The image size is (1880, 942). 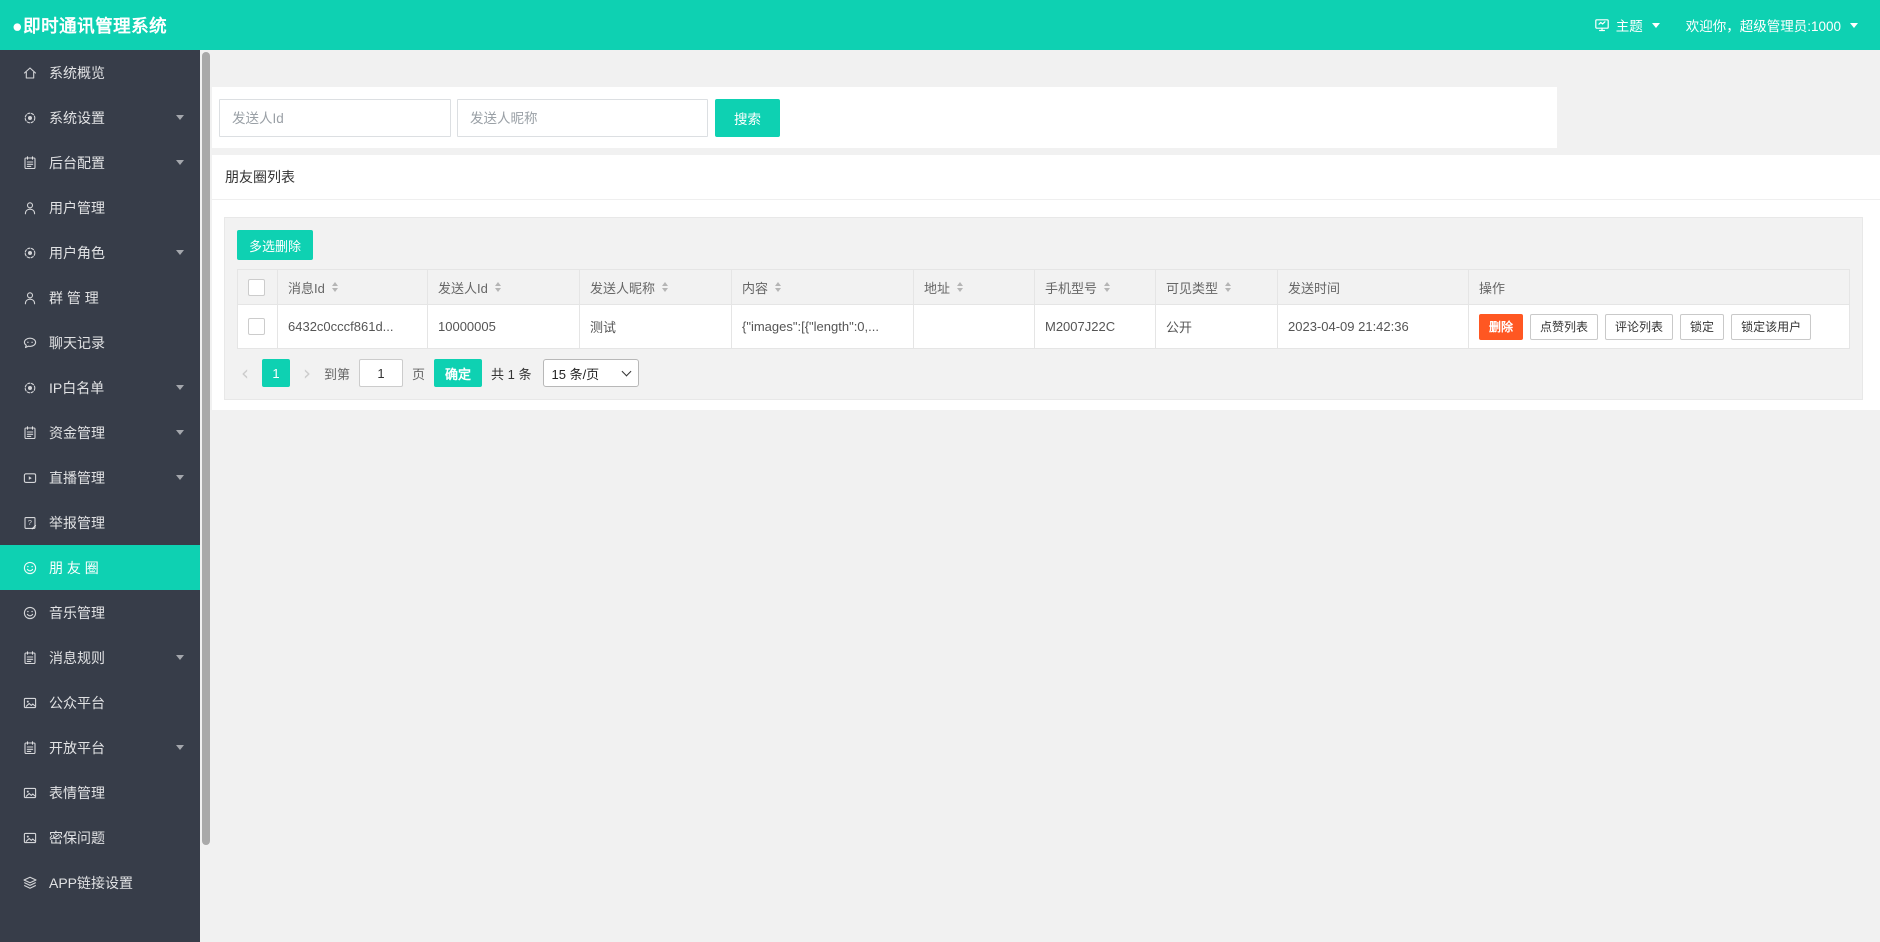 I want to click on goto-confirm-button: 确定, so click(x=458, y=373).